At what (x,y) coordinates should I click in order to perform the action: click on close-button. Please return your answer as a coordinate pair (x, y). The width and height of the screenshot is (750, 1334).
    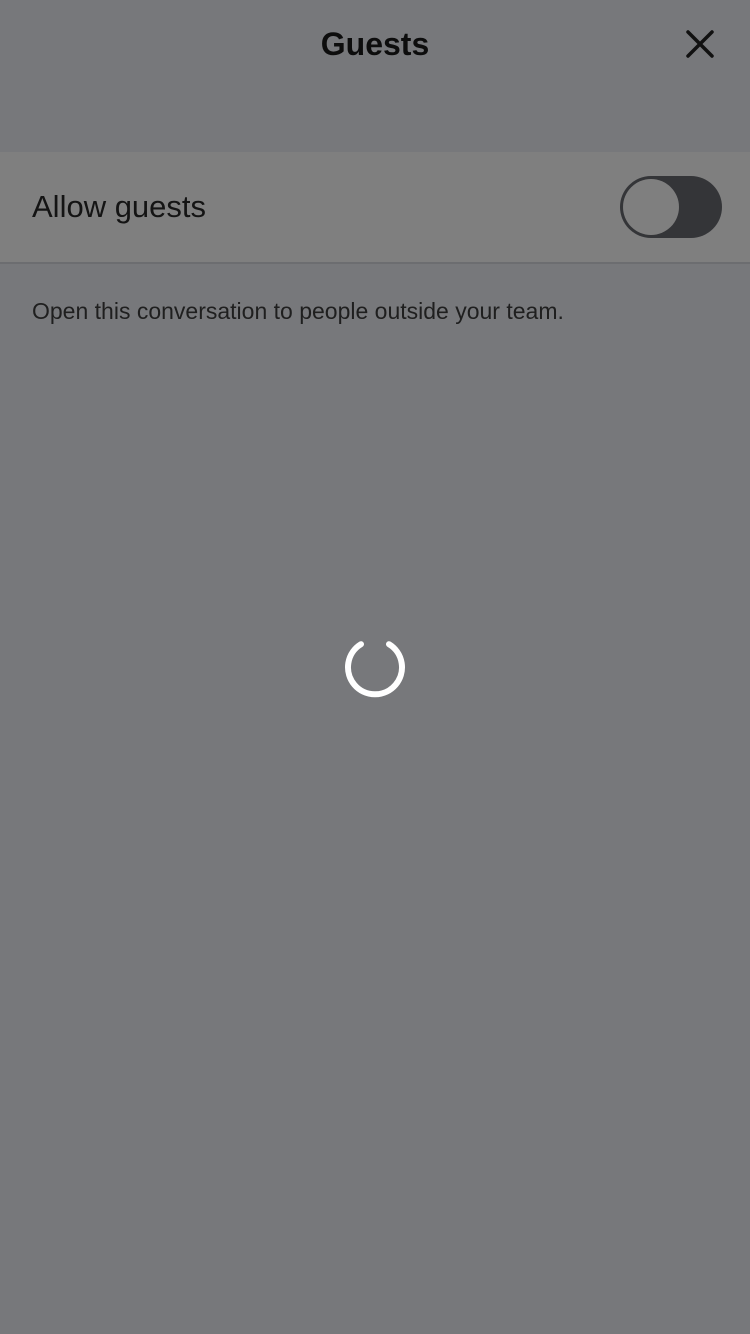
    Looking at the image, I should click on (700, 44).